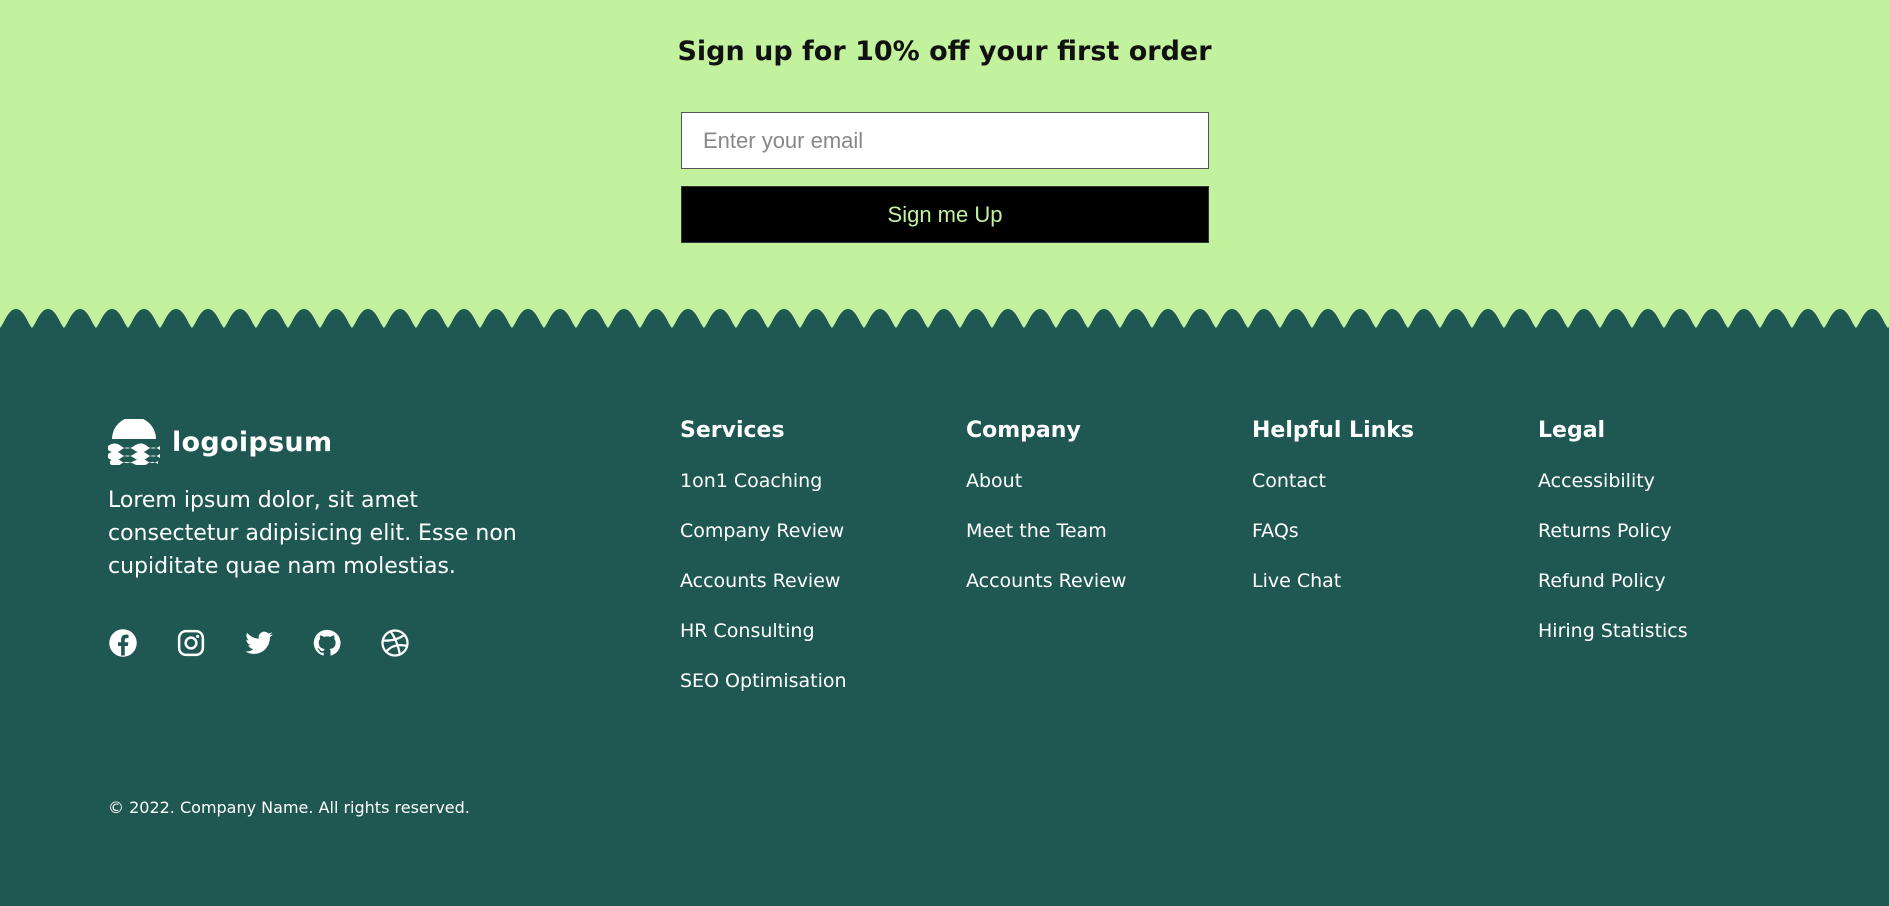 The height and width of the screenshot is (906, 1889). I want to click on social-links, so click(259, 643).